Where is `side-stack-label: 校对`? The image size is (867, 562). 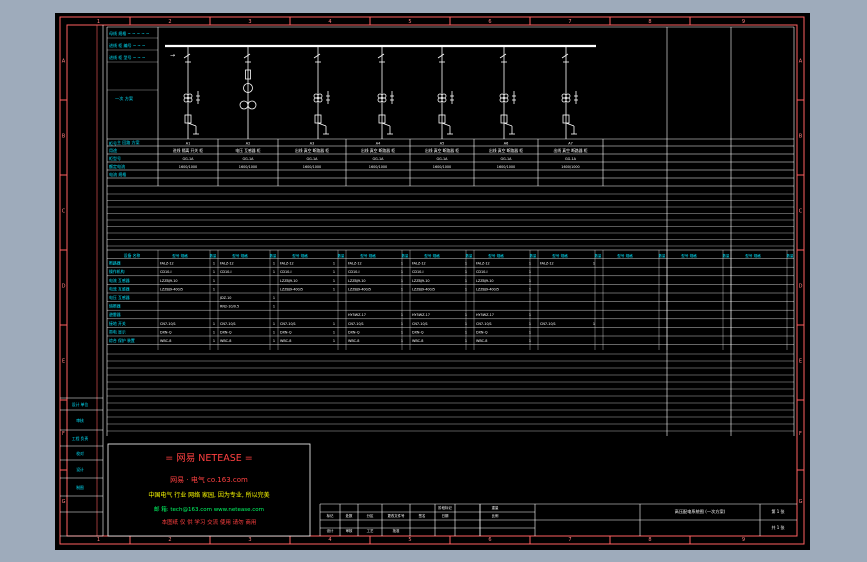 side-stack-label: 校对 is located at coordinates (80, 453).